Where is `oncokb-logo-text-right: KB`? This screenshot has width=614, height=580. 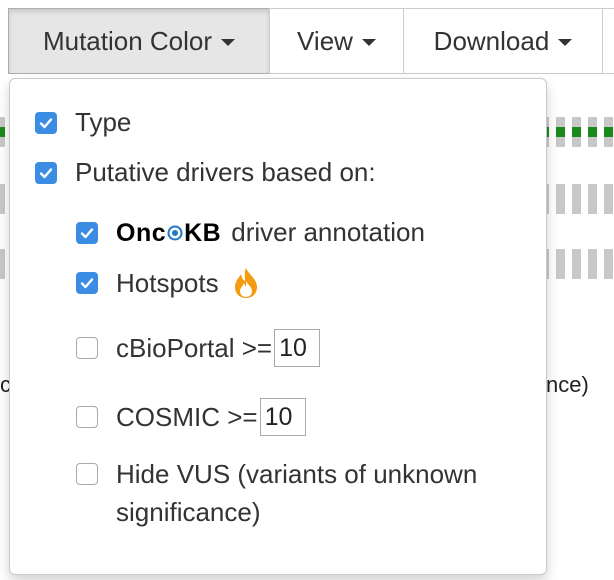 oncokb-logo-text-right: KB is located at coordinates (203, 233).